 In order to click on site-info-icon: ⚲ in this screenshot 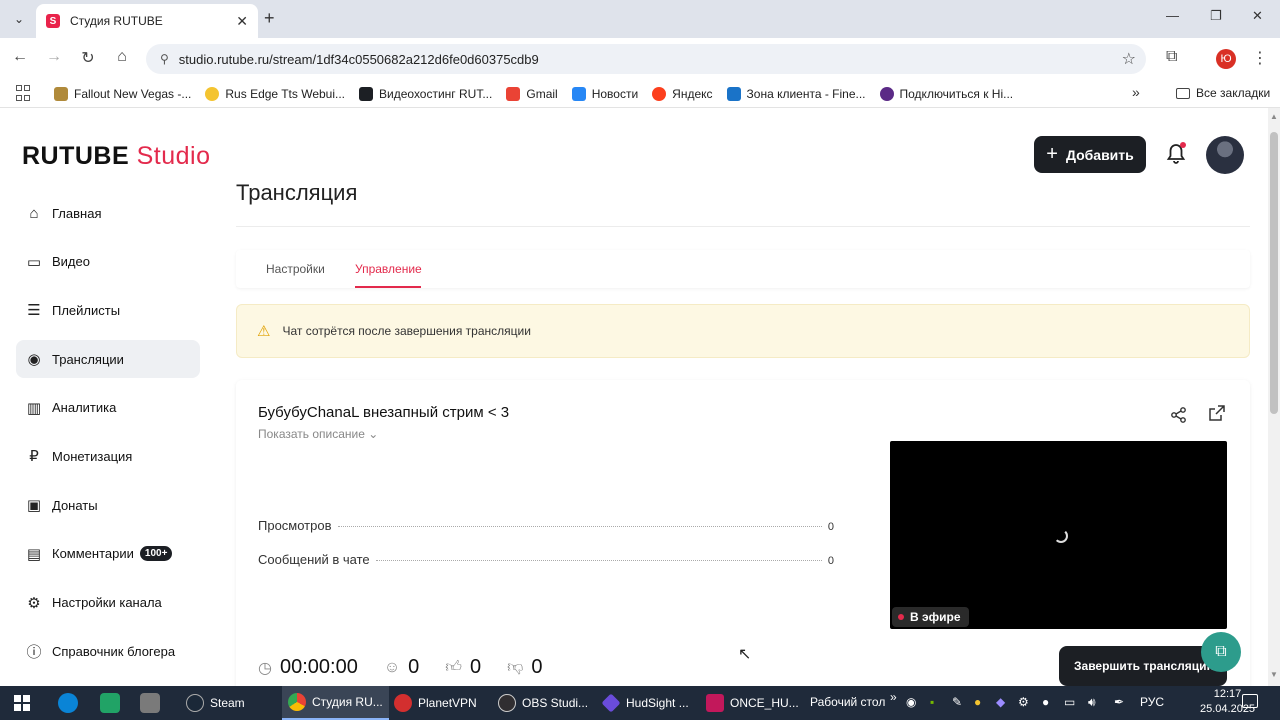, I will do `click(164, 59)`.